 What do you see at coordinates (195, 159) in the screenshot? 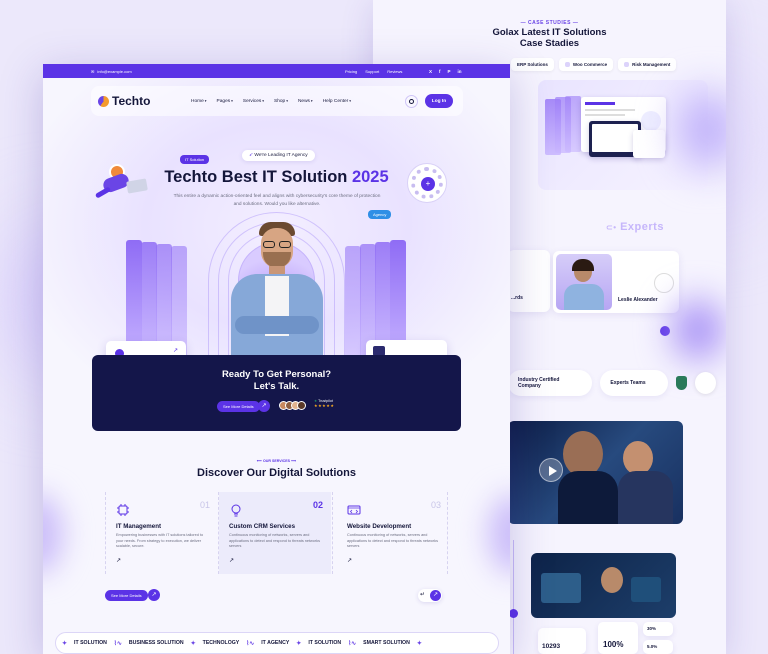
I see `it-solution-badge: IT Solution` at bounding box center [195, 159].